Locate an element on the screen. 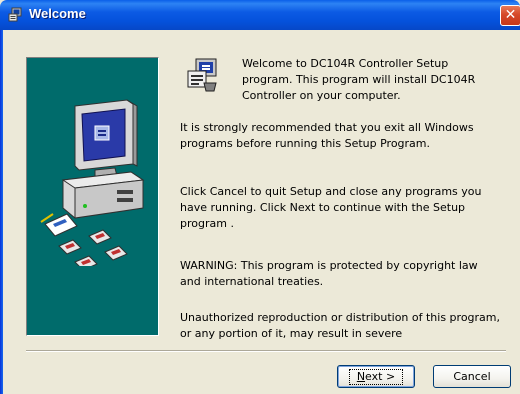  next-button-label: Next > is located at coordinates (376, 377).